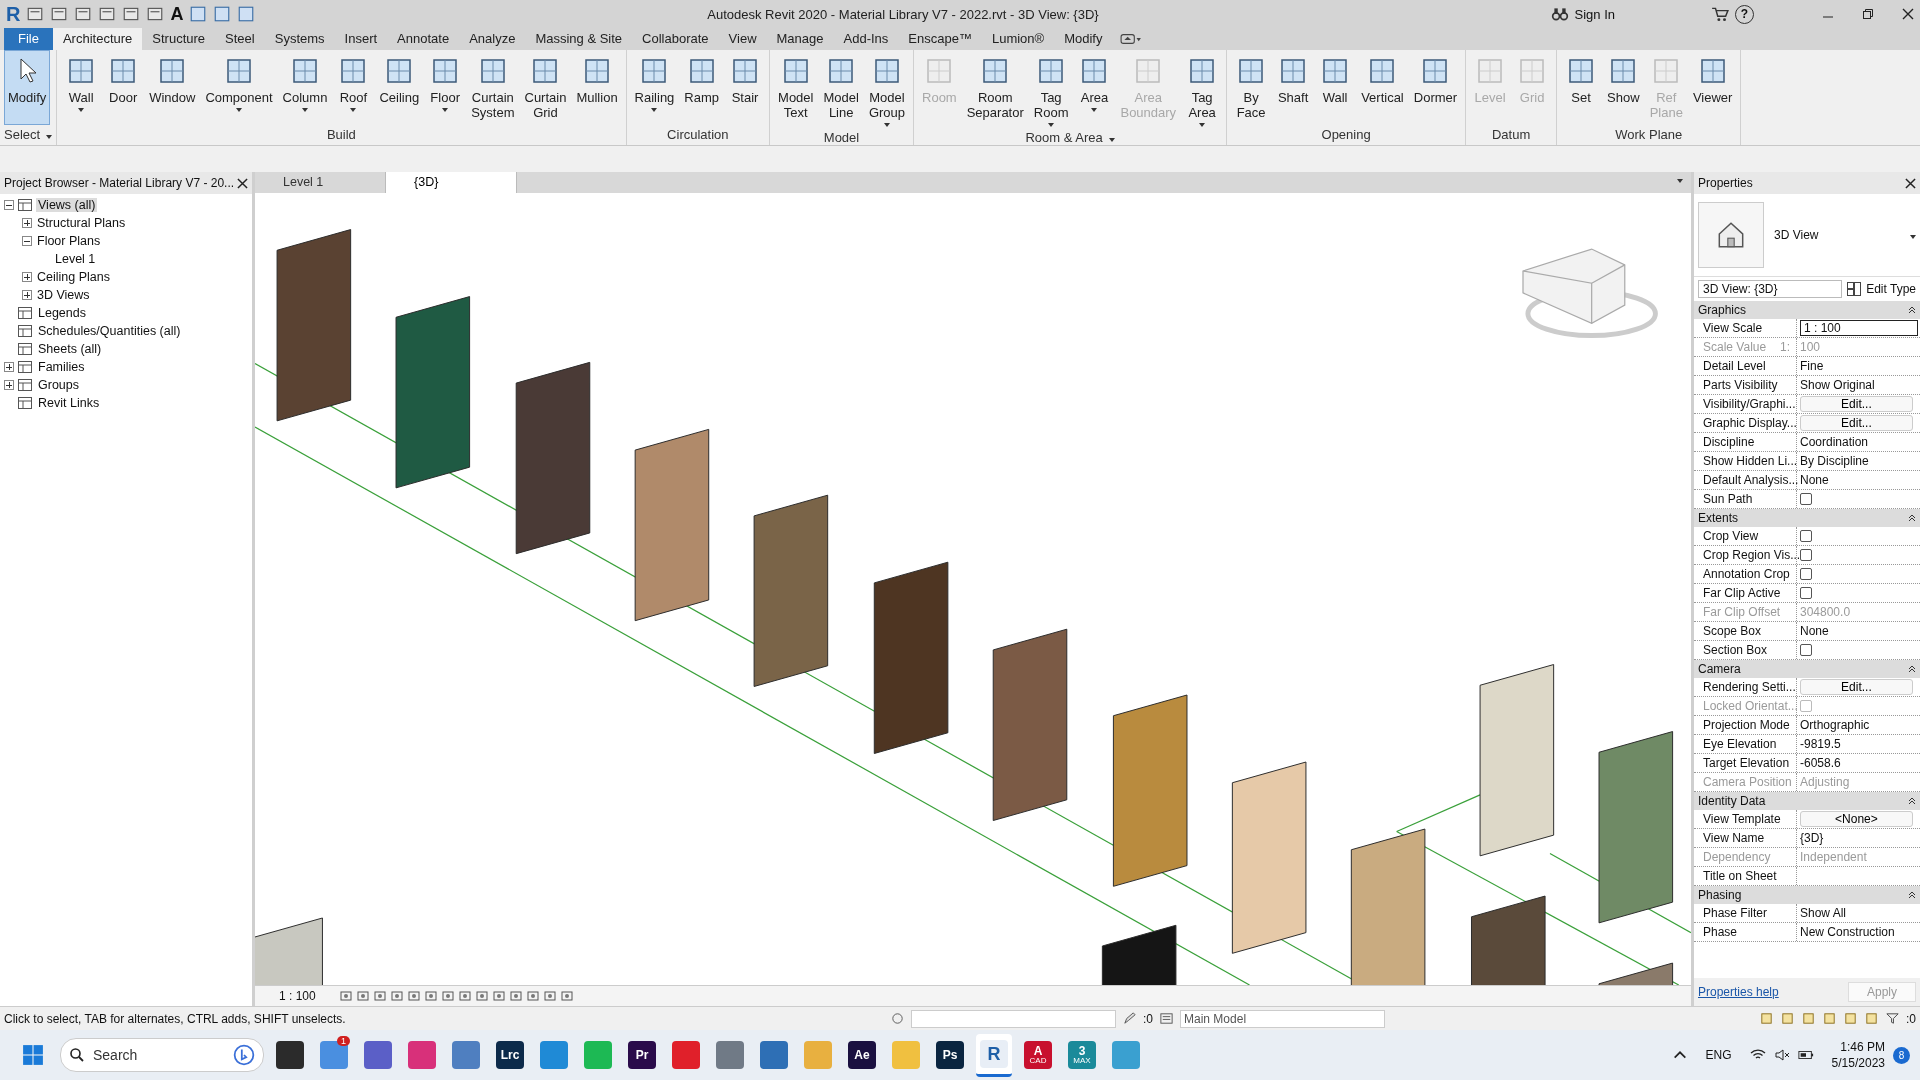  Describe the element at coordinates (1435, 87) in the screenshot. I see `ribbon-tool-button: Dormer` at that location.